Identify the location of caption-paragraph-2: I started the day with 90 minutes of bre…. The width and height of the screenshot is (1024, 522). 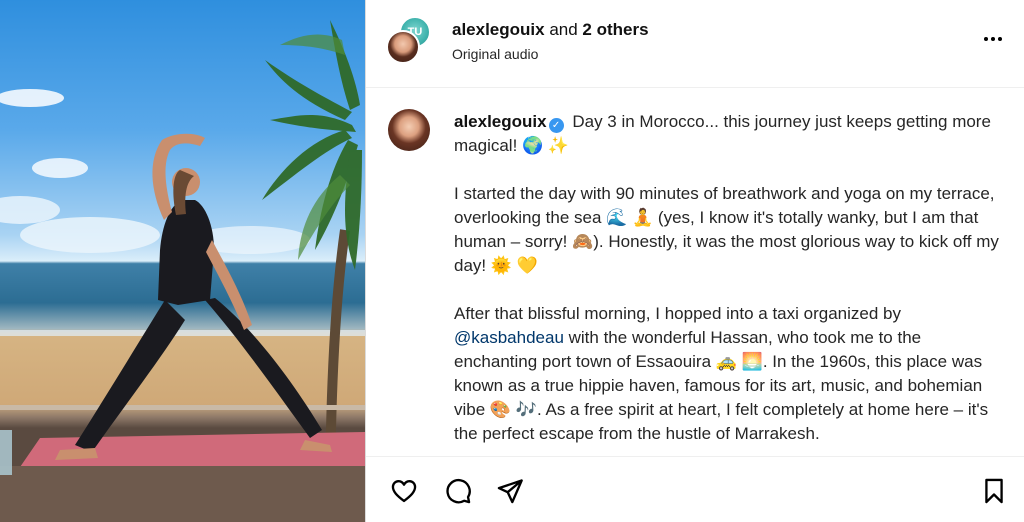
(726, 229).